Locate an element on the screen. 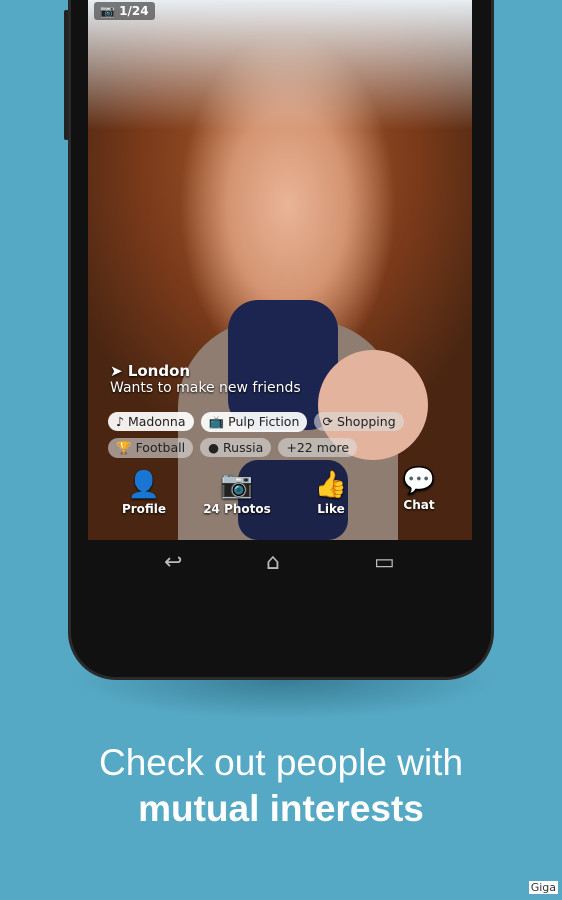 This screenshot has height=900, width=562. profile-label: Profile is located at coordinates (144, 509).